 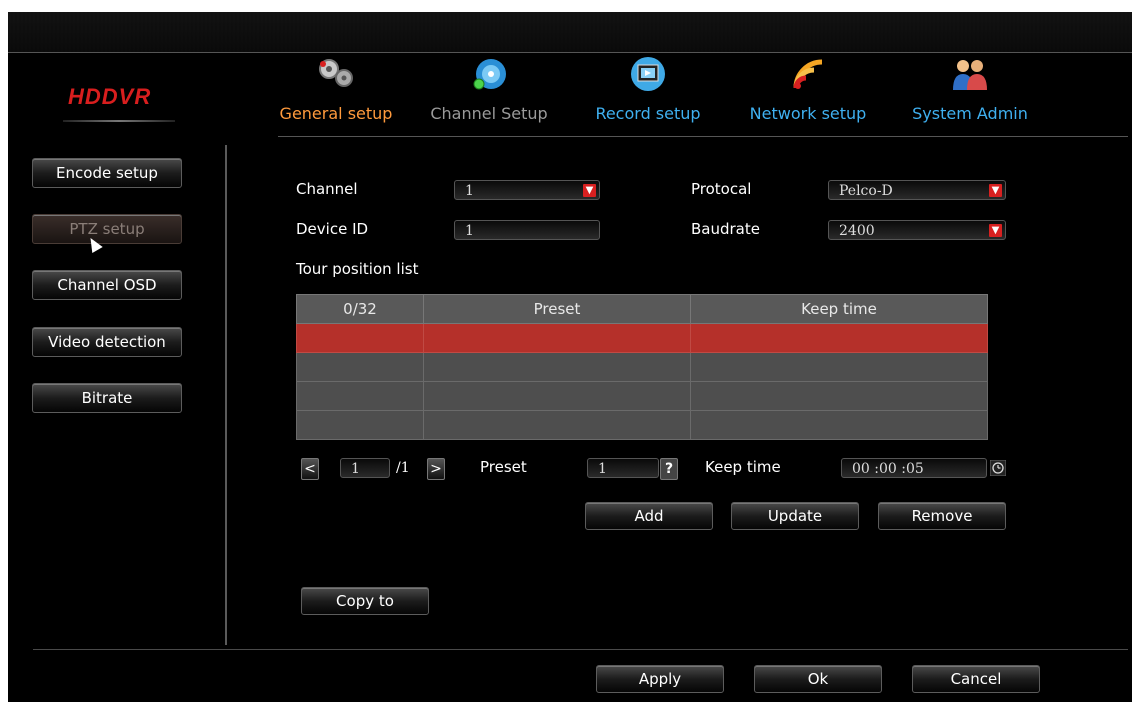 I want to click on tab-network-setup: Network setup, so click(x=808, y=88).